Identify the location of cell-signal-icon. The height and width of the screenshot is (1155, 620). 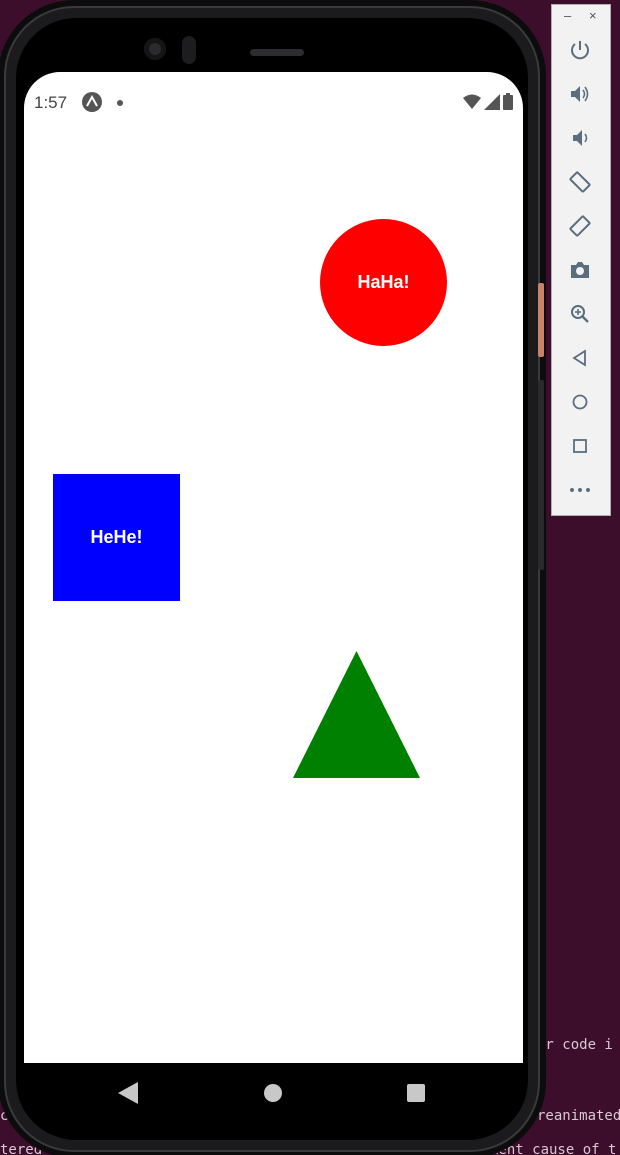
(492, 101).